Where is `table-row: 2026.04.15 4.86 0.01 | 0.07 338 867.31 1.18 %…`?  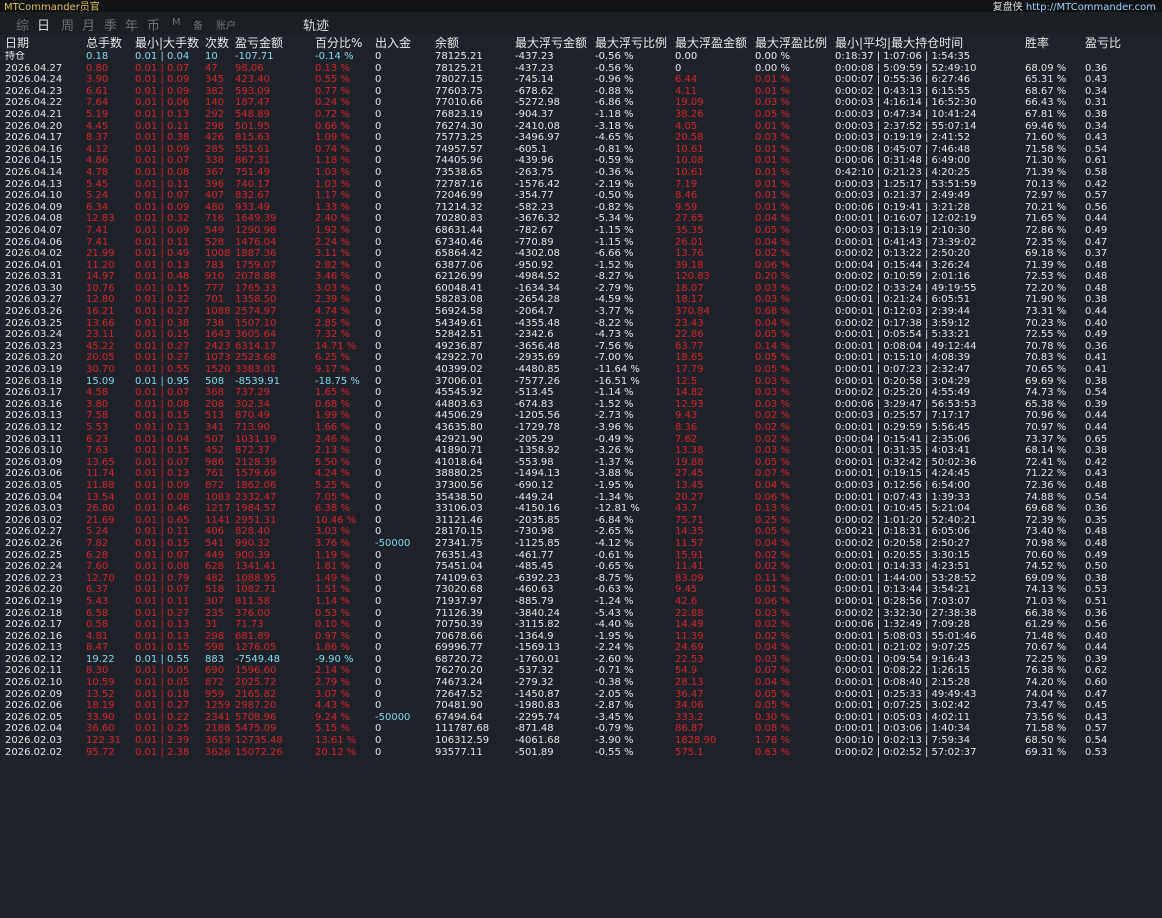
table-row: 2026.04.15 4.86 0.01 | 0.07 338 867.31 1.18 %… is located at coordinates (581, 161).